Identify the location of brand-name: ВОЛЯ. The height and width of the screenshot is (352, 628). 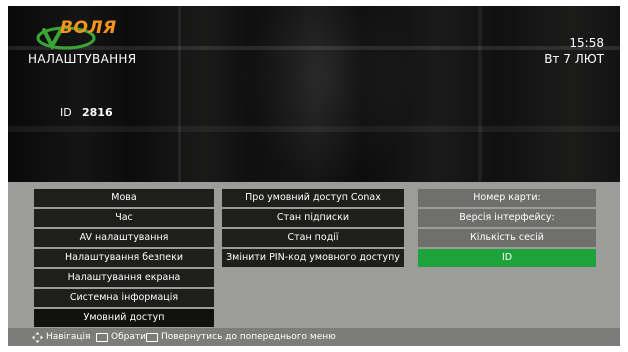
(88, 28).